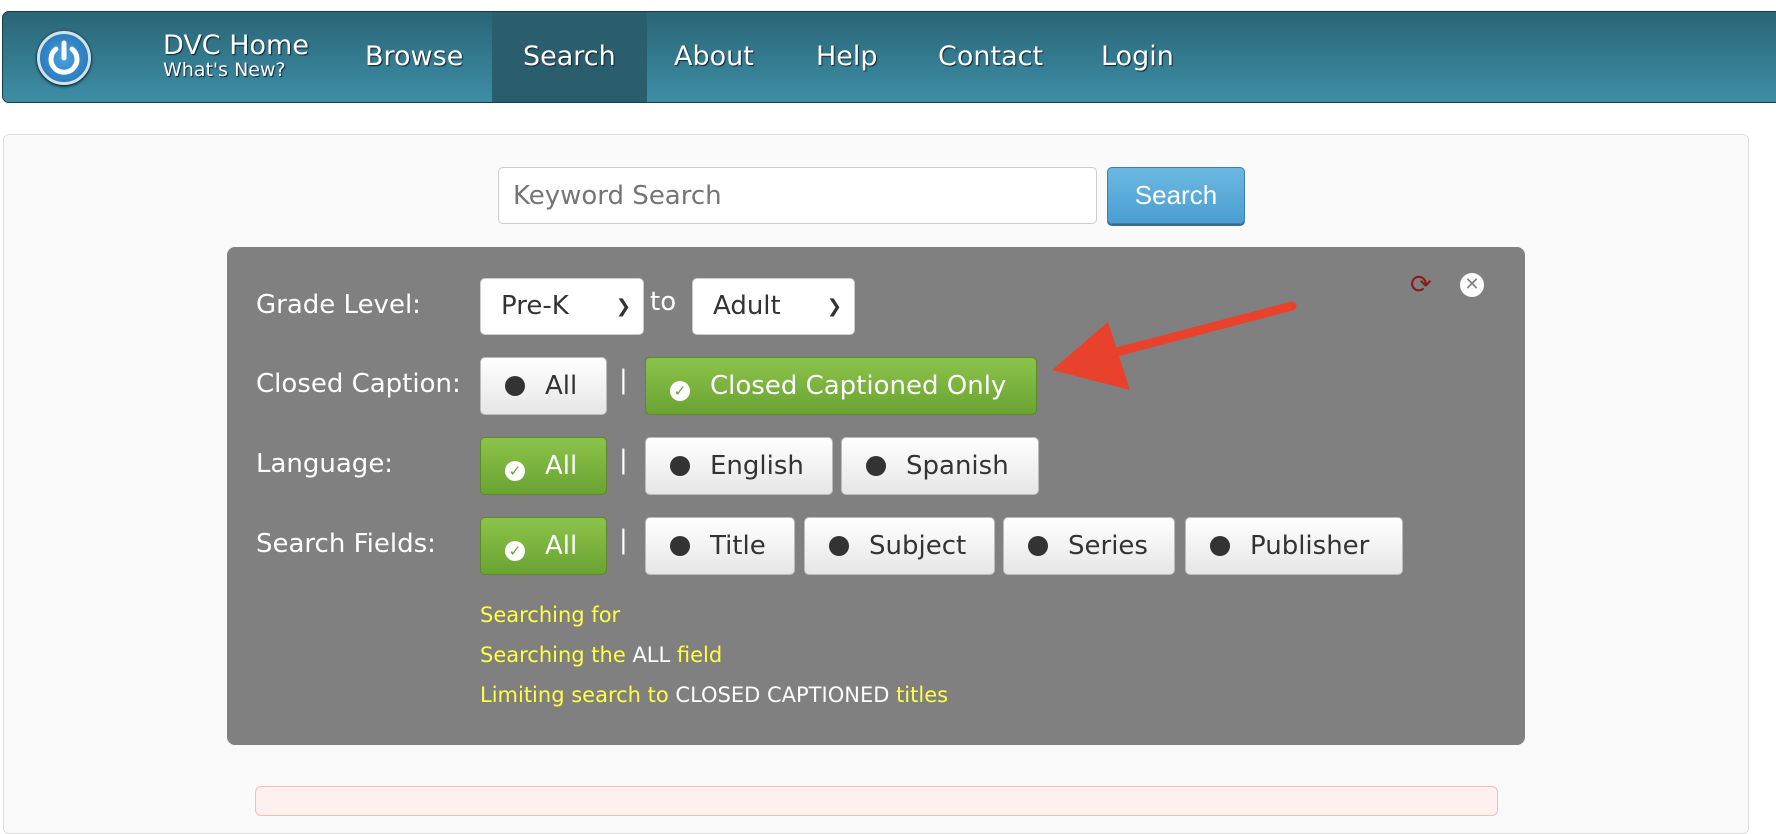 The height and width of the screenshot is (834, 1776). Describe the element at coordinates (876, 801) in the screenshot. I see `alert-box` at that location.